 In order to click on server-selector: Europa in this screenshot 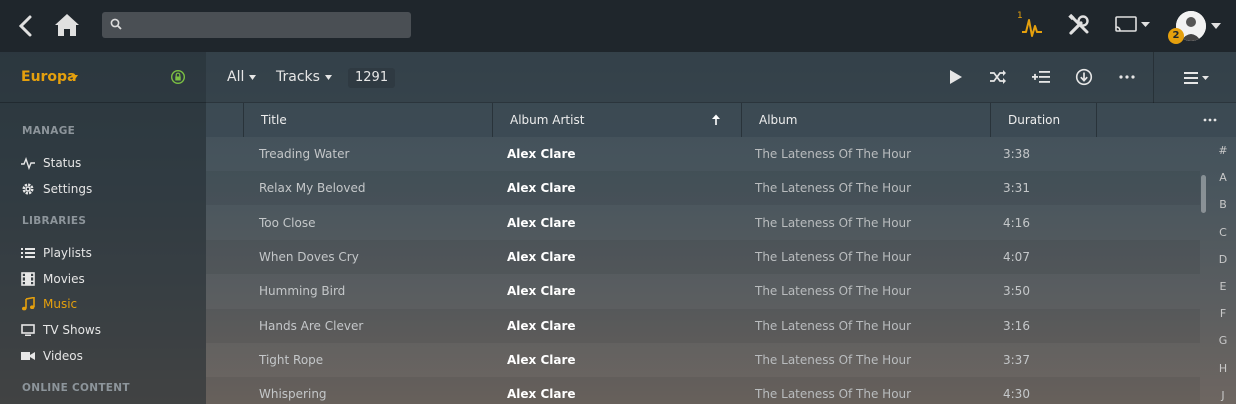, I will do `click(103, 77)`.